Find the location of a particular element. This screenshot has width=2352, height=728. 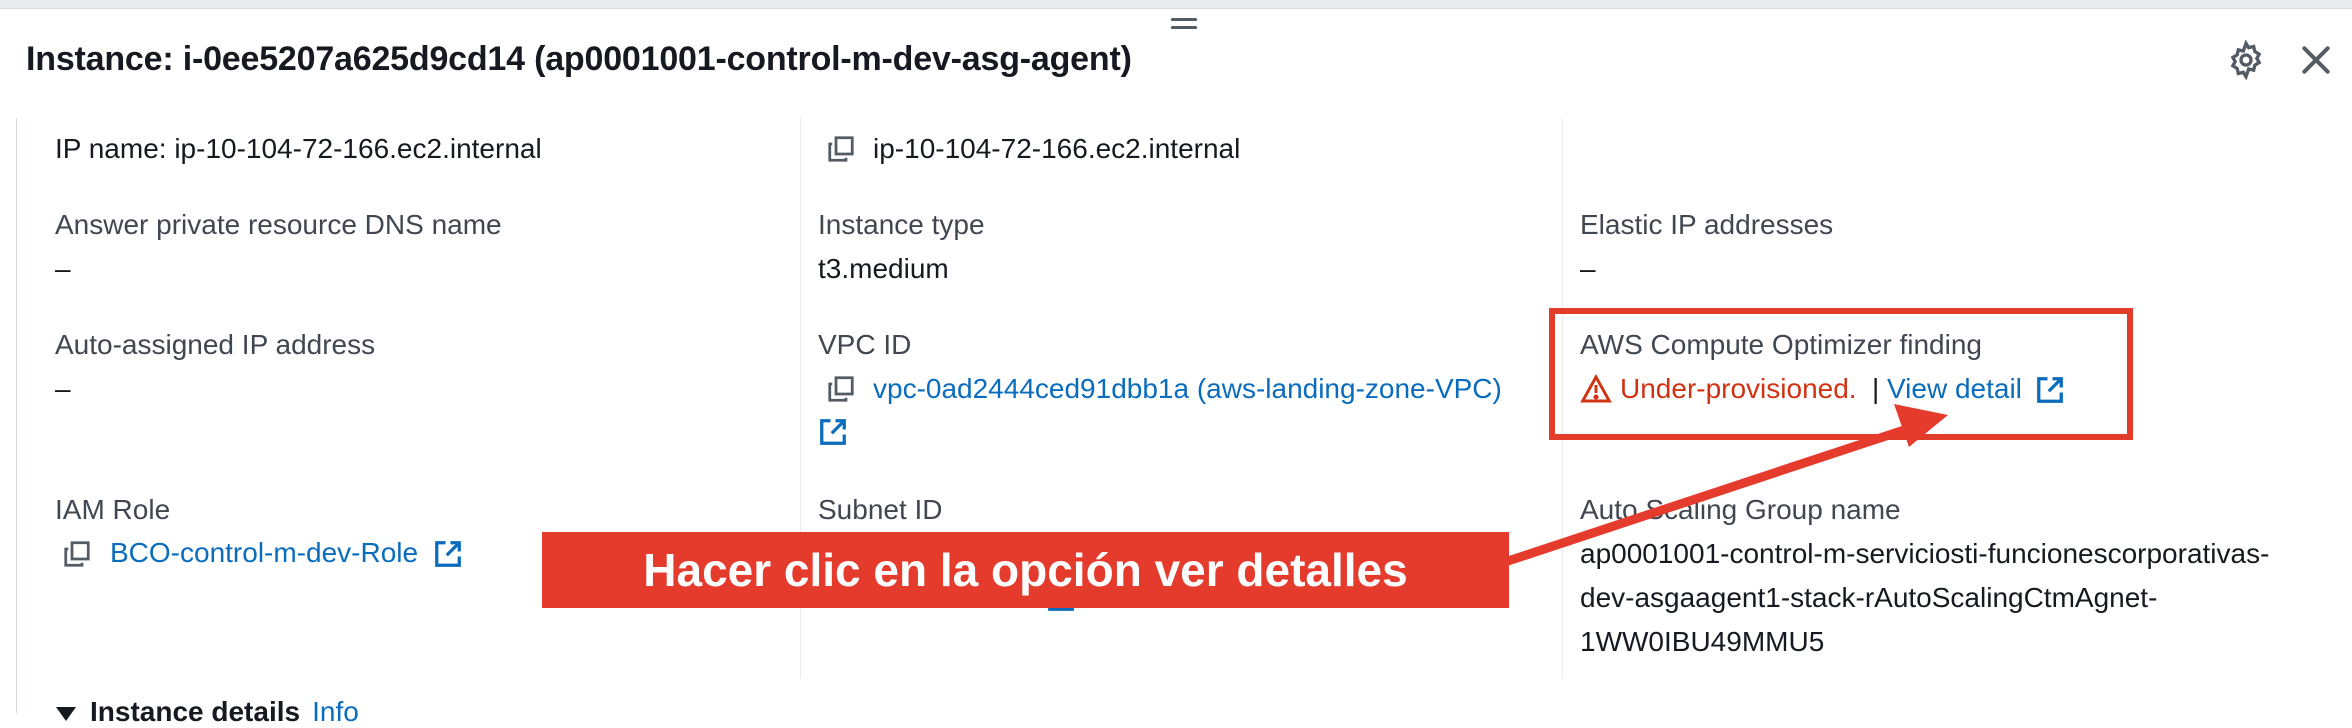

gear-icon is located at coordinates (2246, 60).